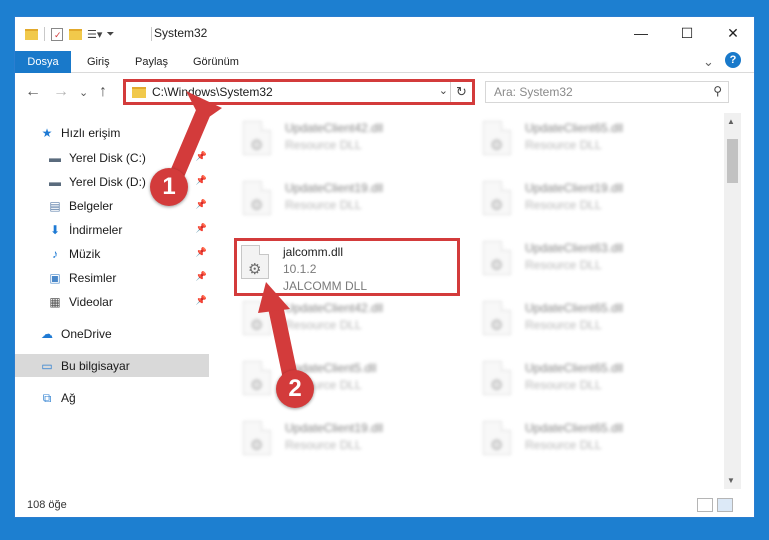 This screenshot has width=769, height=540. Describe the element at coordinates (86, 333) in the screenshot. I see `sidebar-item-label: OneDrive` at that location.